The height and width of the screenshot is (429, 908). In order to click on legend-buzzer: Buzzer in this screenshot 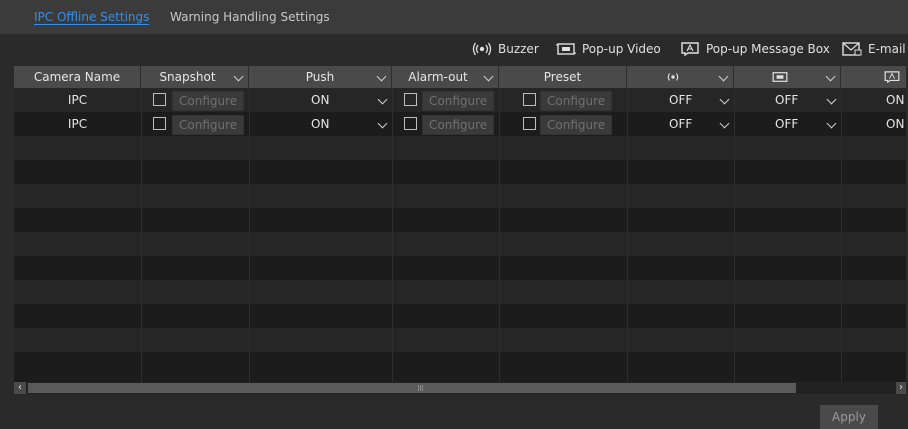, I will do `click(505, 49)`.